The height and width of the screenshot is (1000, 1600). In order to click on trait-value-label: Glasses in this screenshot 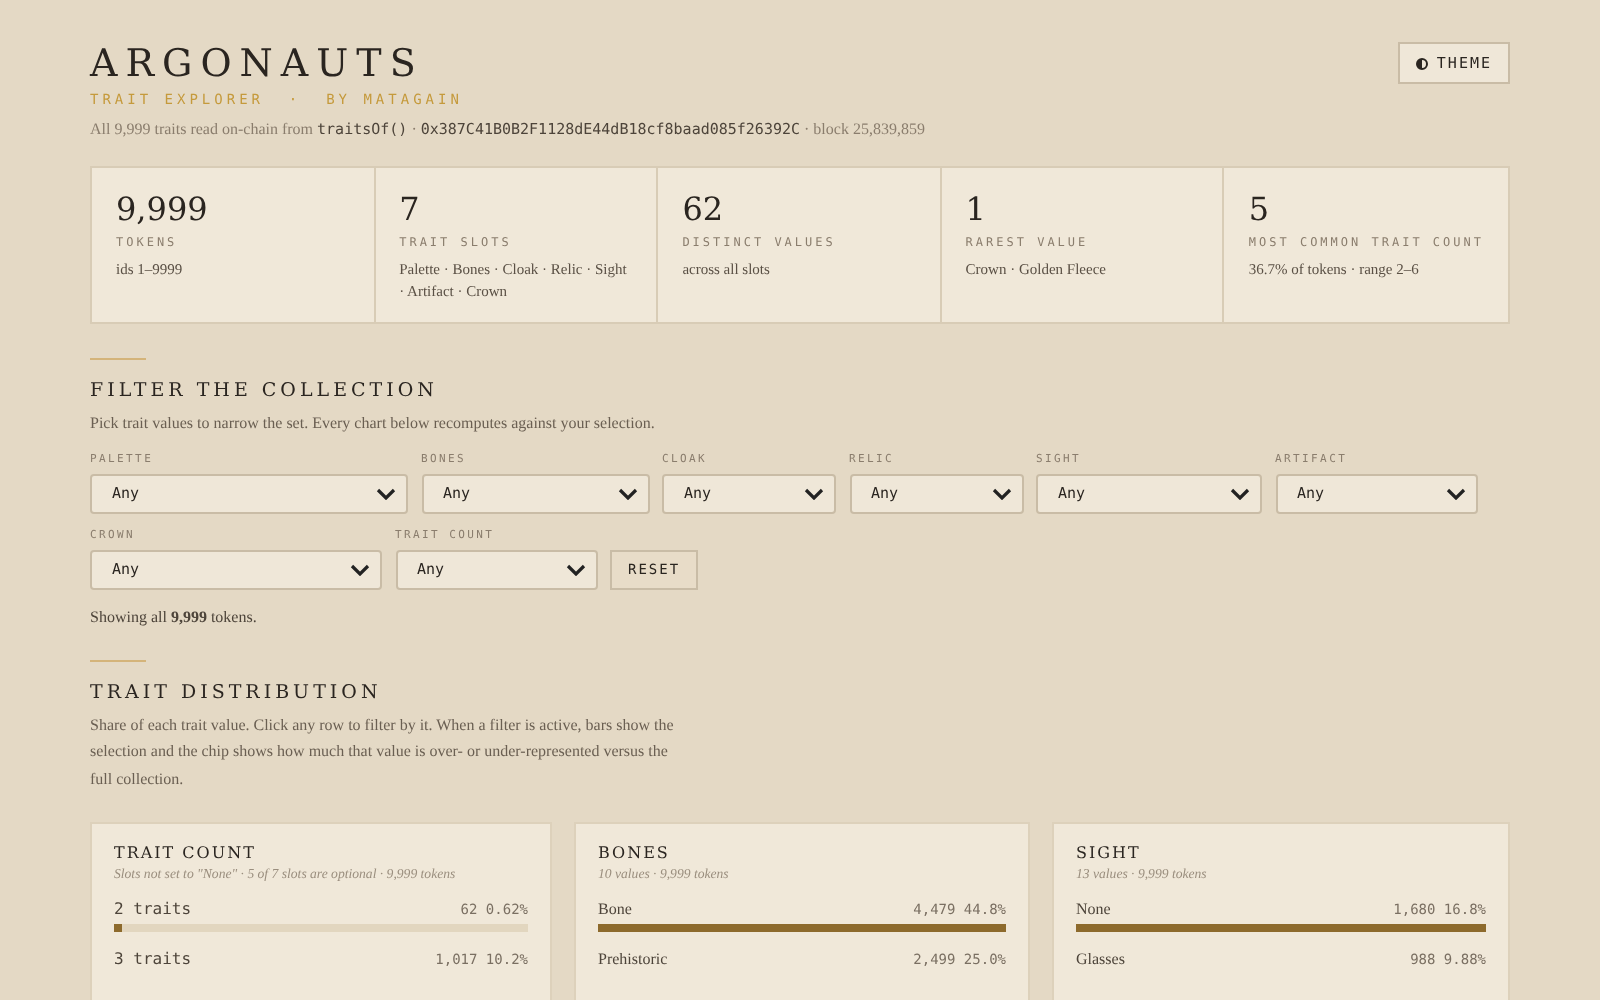, I will do `click(1100, 959)`.